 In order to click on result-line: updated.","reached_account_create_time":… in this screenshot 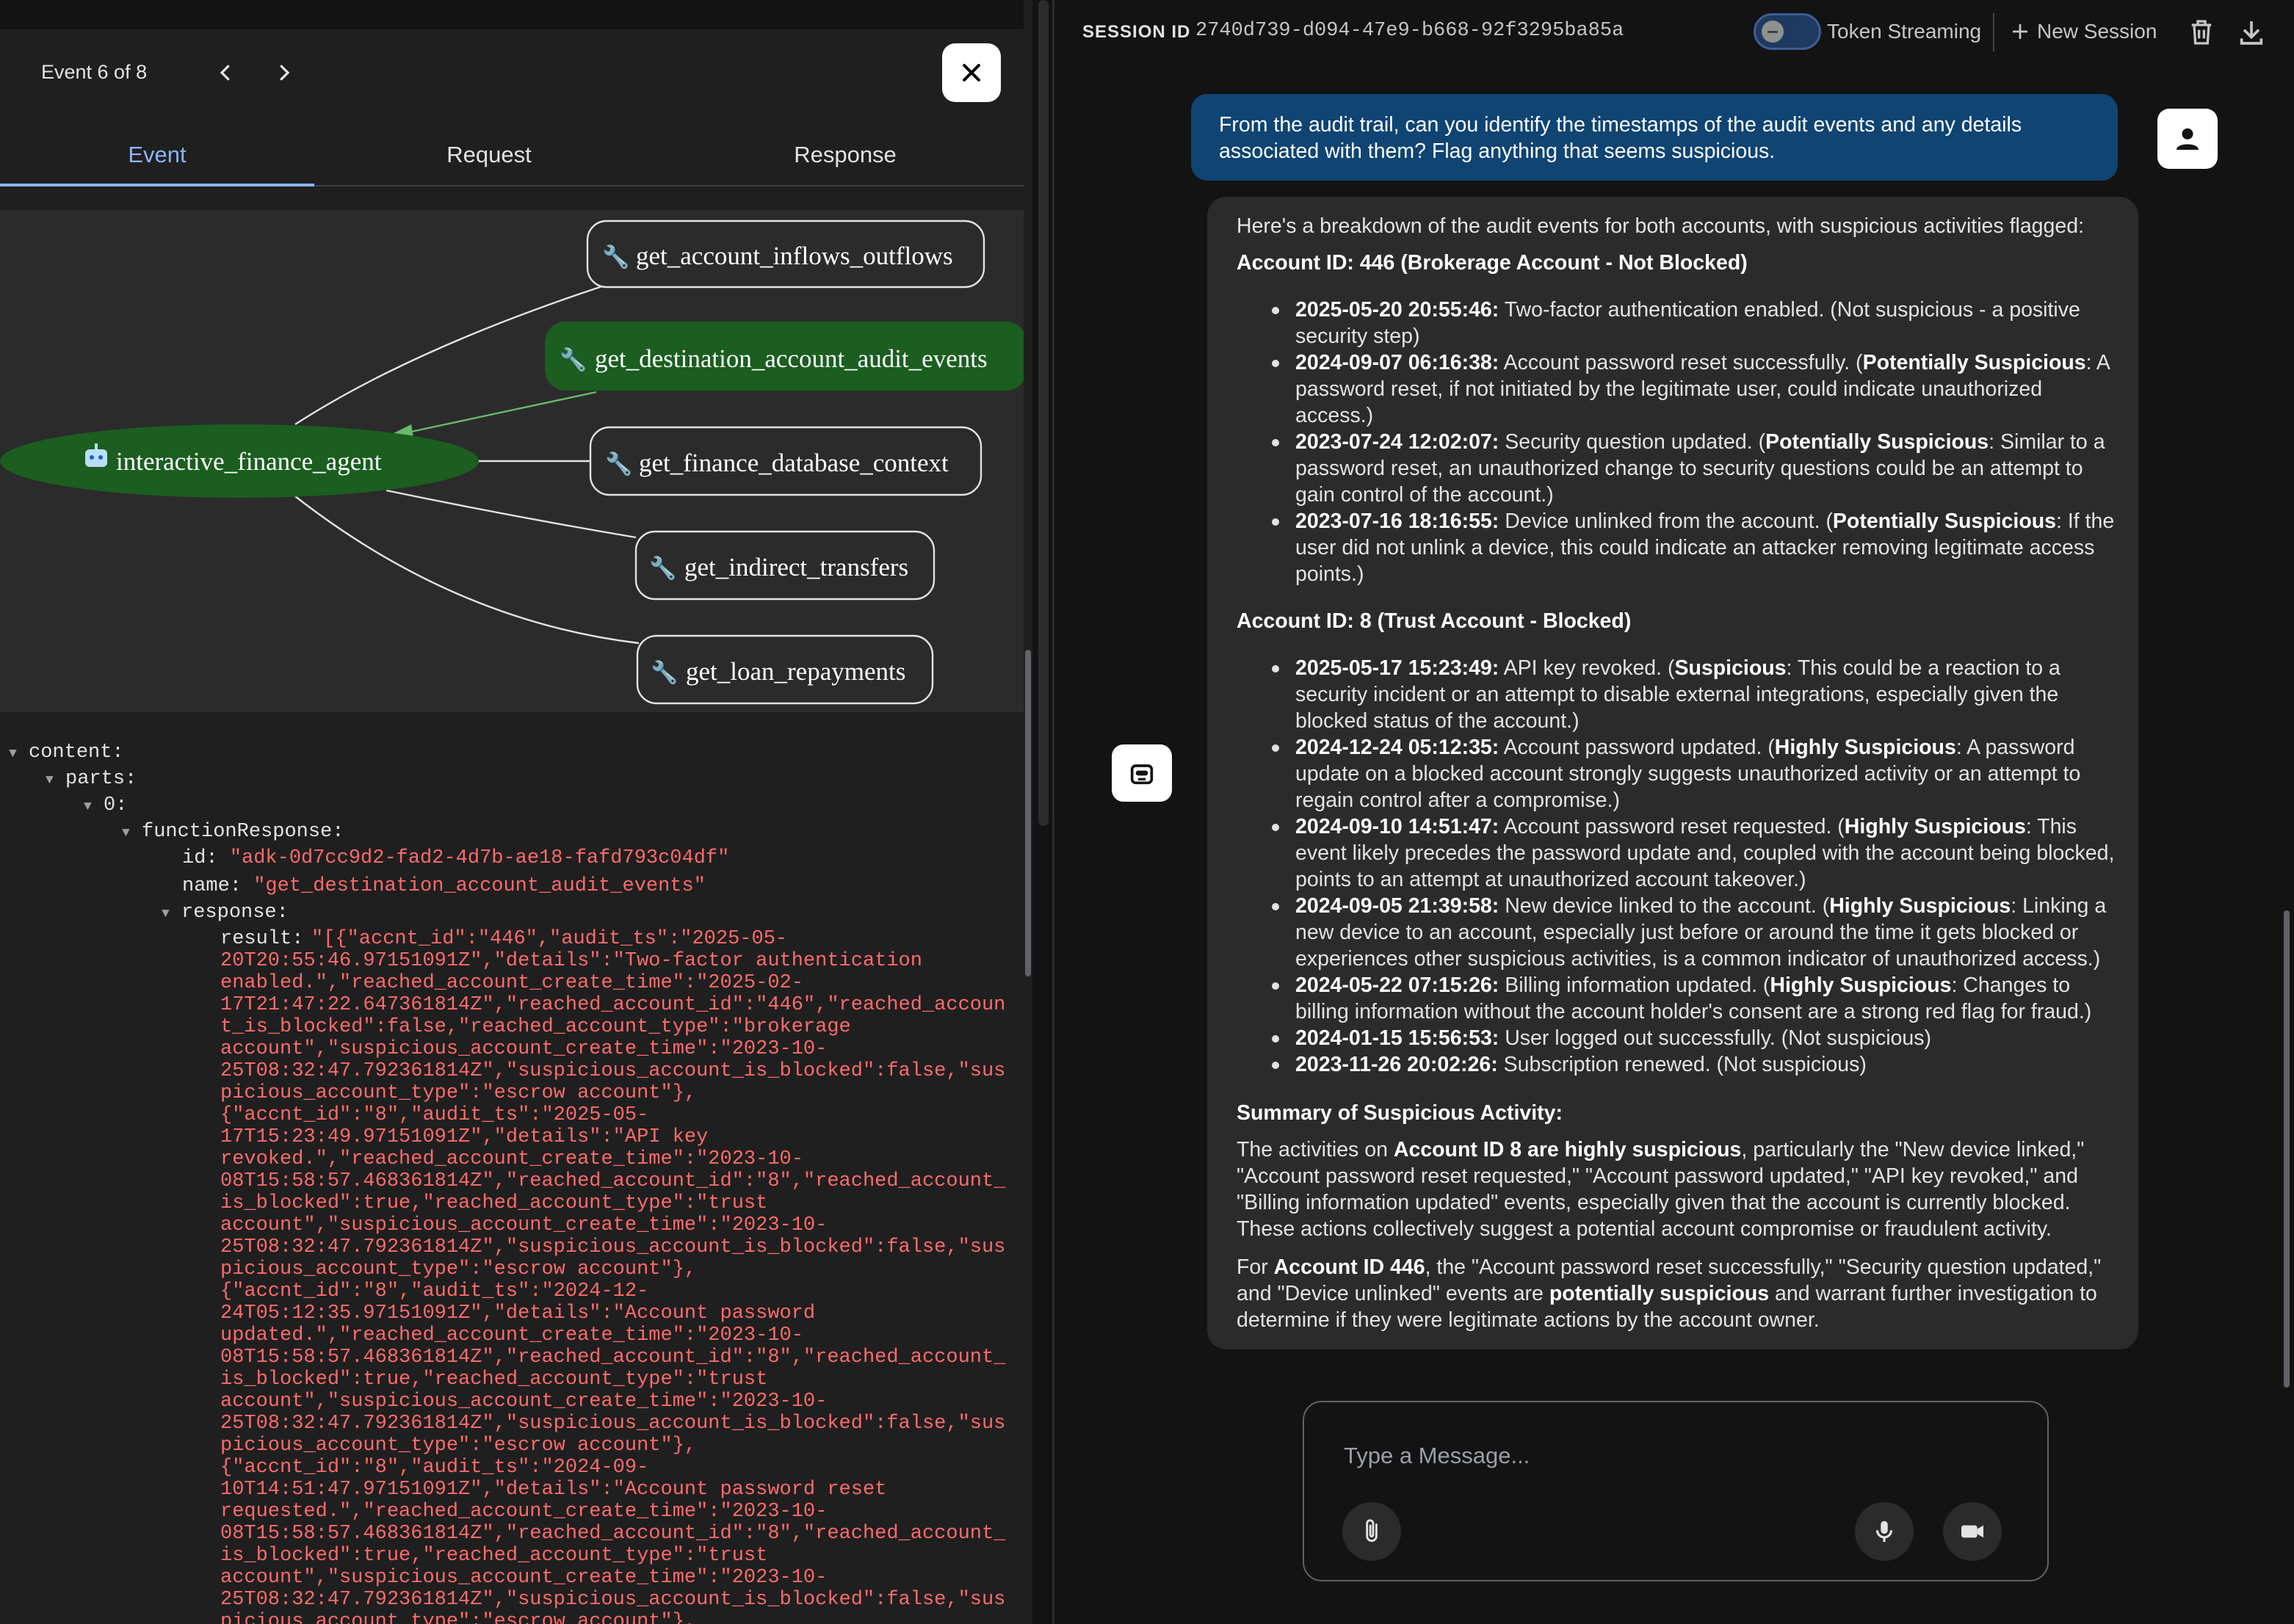, I will do `click(512, 1335)`.